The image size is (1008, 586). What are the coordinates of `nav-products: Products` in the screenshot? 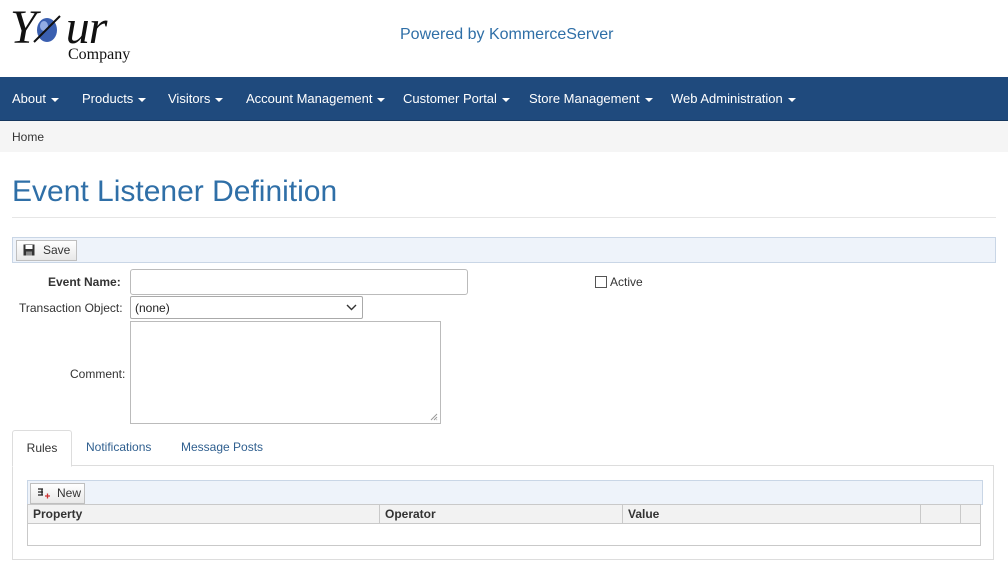 It's located at (114, 98).